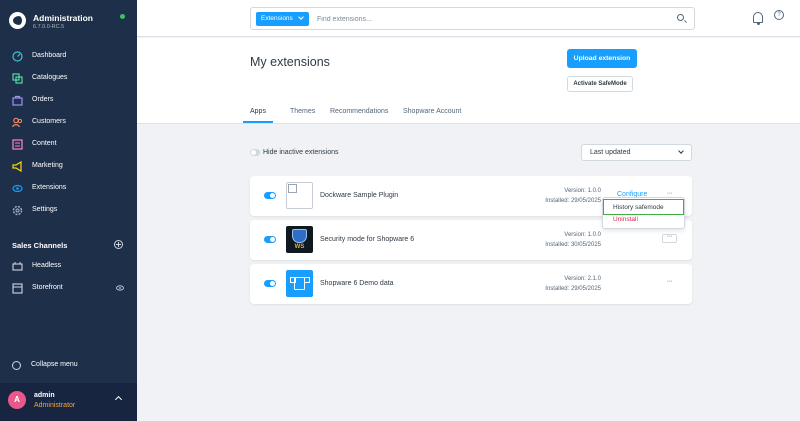  What do you see at coordinates (47, 165) in the screenshot?
I see `sidebar-item-label: Marketing` at bounding box center [47, 165].